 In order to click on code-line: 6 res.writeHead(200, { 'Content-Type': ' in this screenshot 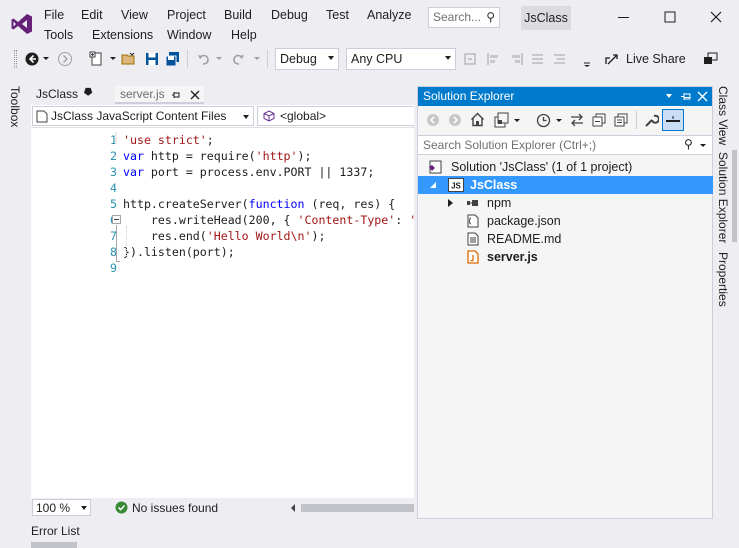, I will do `click(222, 220)`.